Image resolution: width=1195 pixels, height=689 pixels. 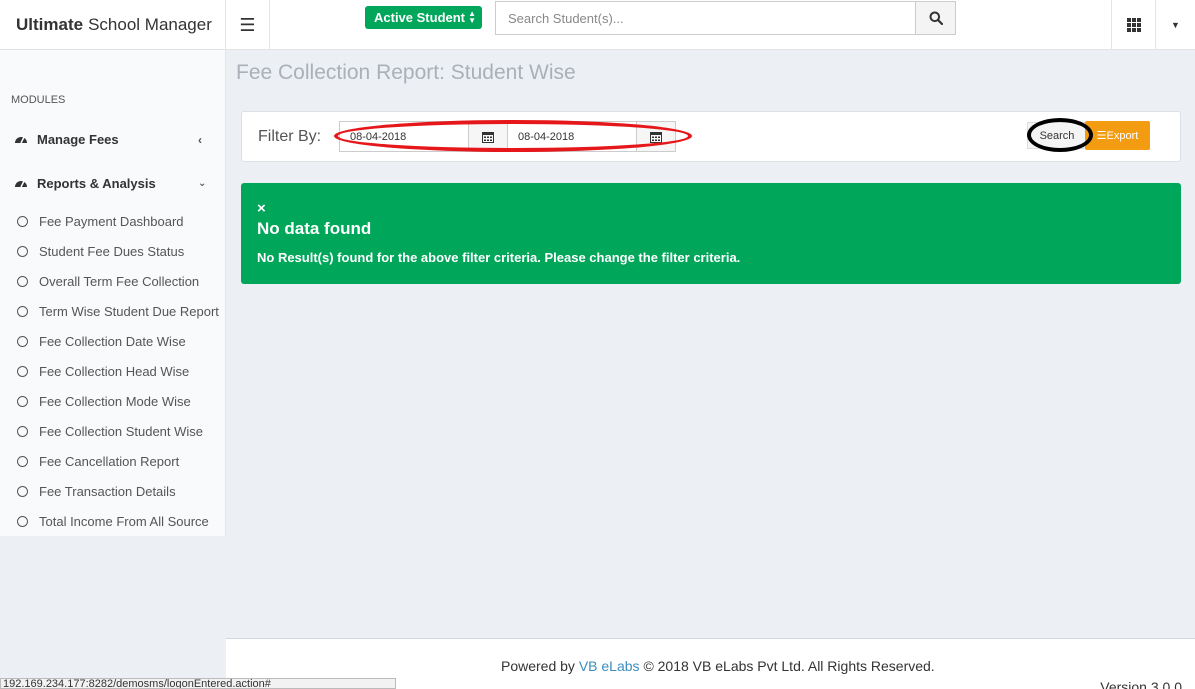 What do you see at coordinates (1101, 136) in the screenshot?
I see `menu-lines-icon: ☰` at bounding box center [1101, 136].